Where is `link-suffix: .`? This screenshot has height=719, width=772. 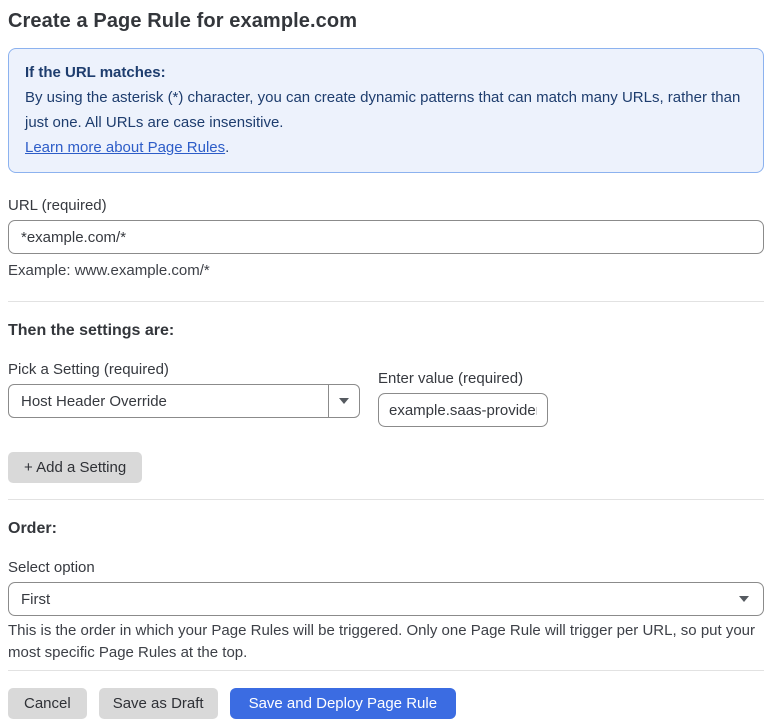
link-suffix: . is located at coordinates (227, 147).